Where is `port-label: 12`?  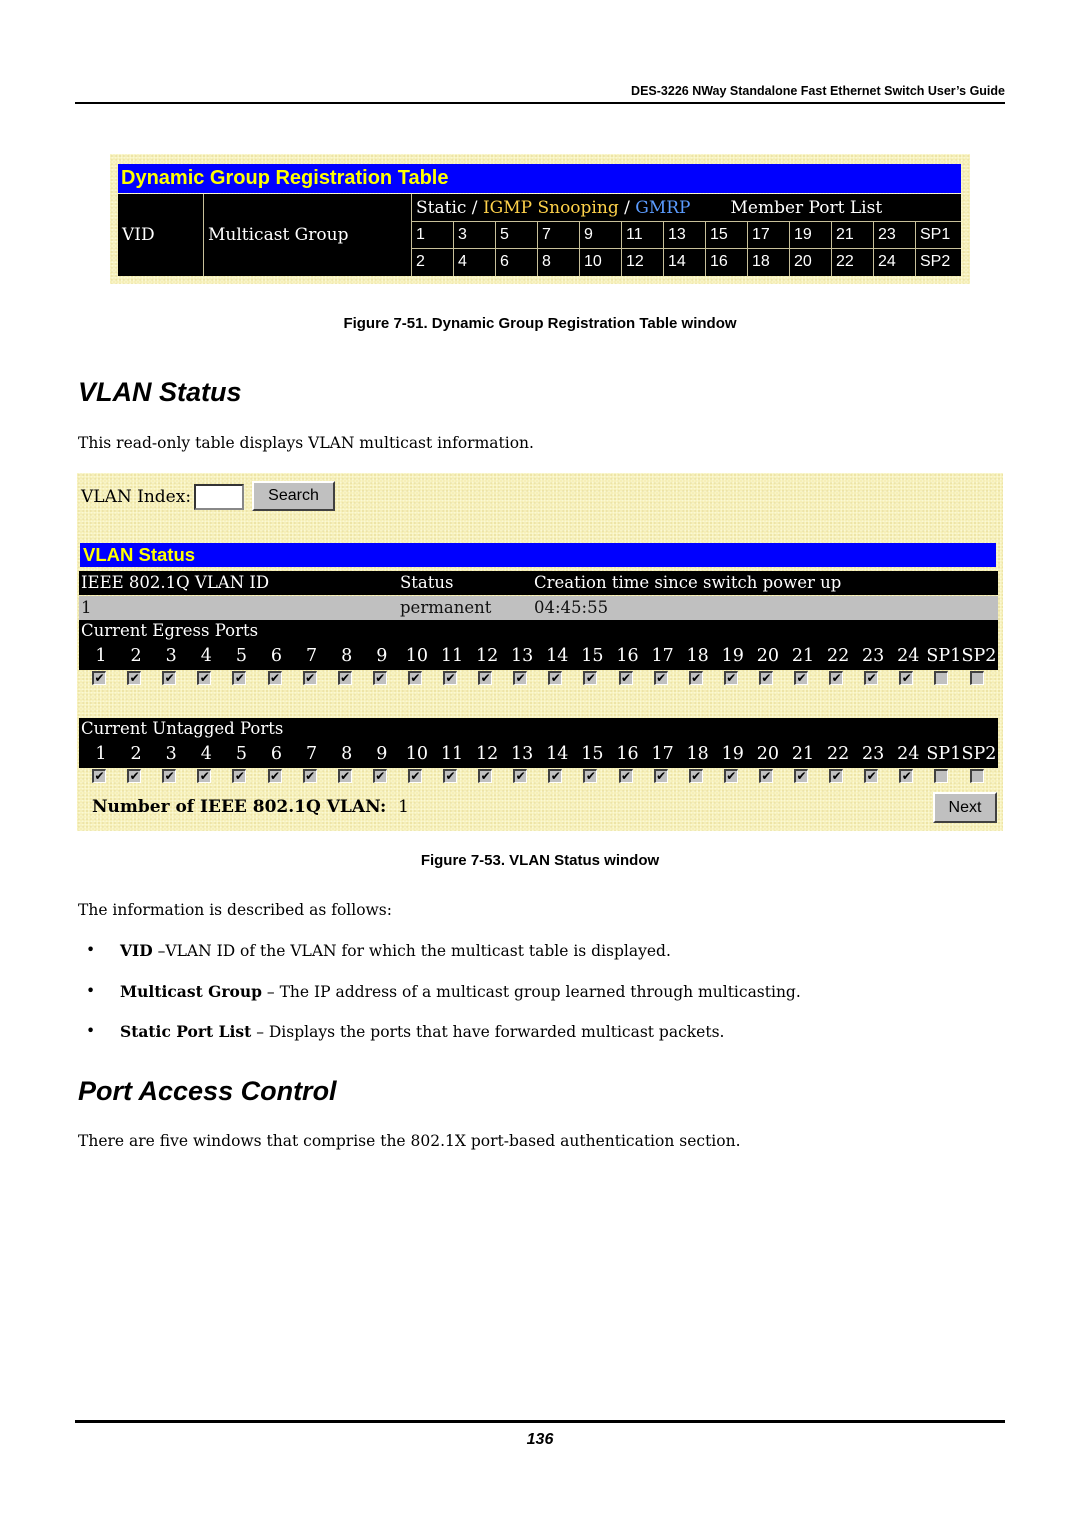
port-label: 12 is located at coordinates (487, 754).